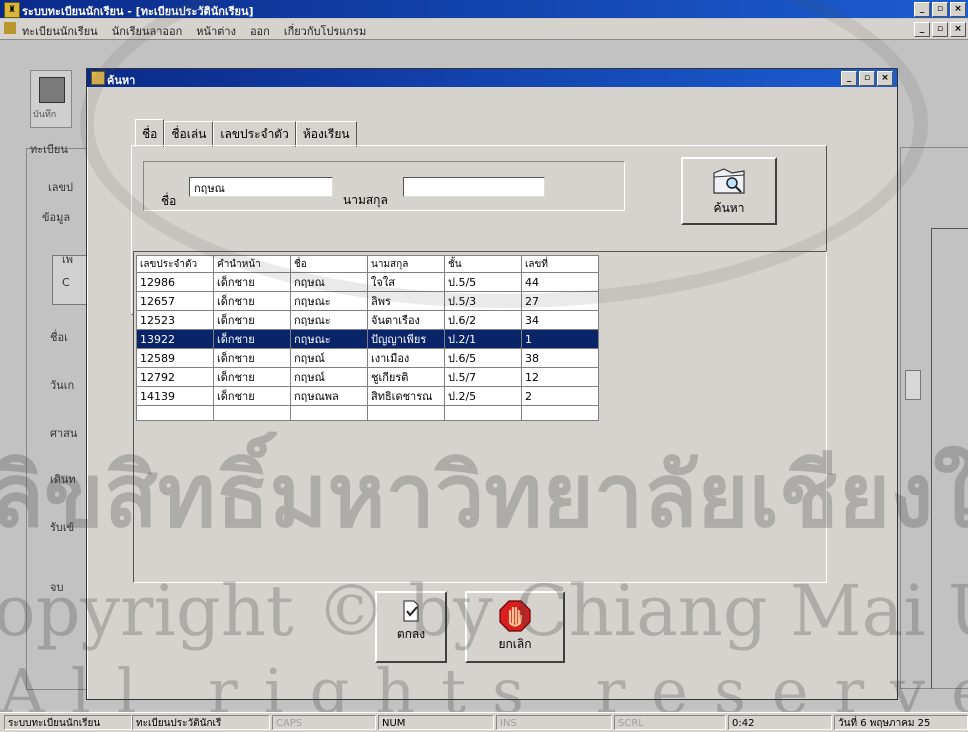 This screenshot has width=968, height=732. What do you see at coordinates (406, 264) in the screenshot?
I see `col-last-name: นามสกุล` at bounding box center [406, 264].